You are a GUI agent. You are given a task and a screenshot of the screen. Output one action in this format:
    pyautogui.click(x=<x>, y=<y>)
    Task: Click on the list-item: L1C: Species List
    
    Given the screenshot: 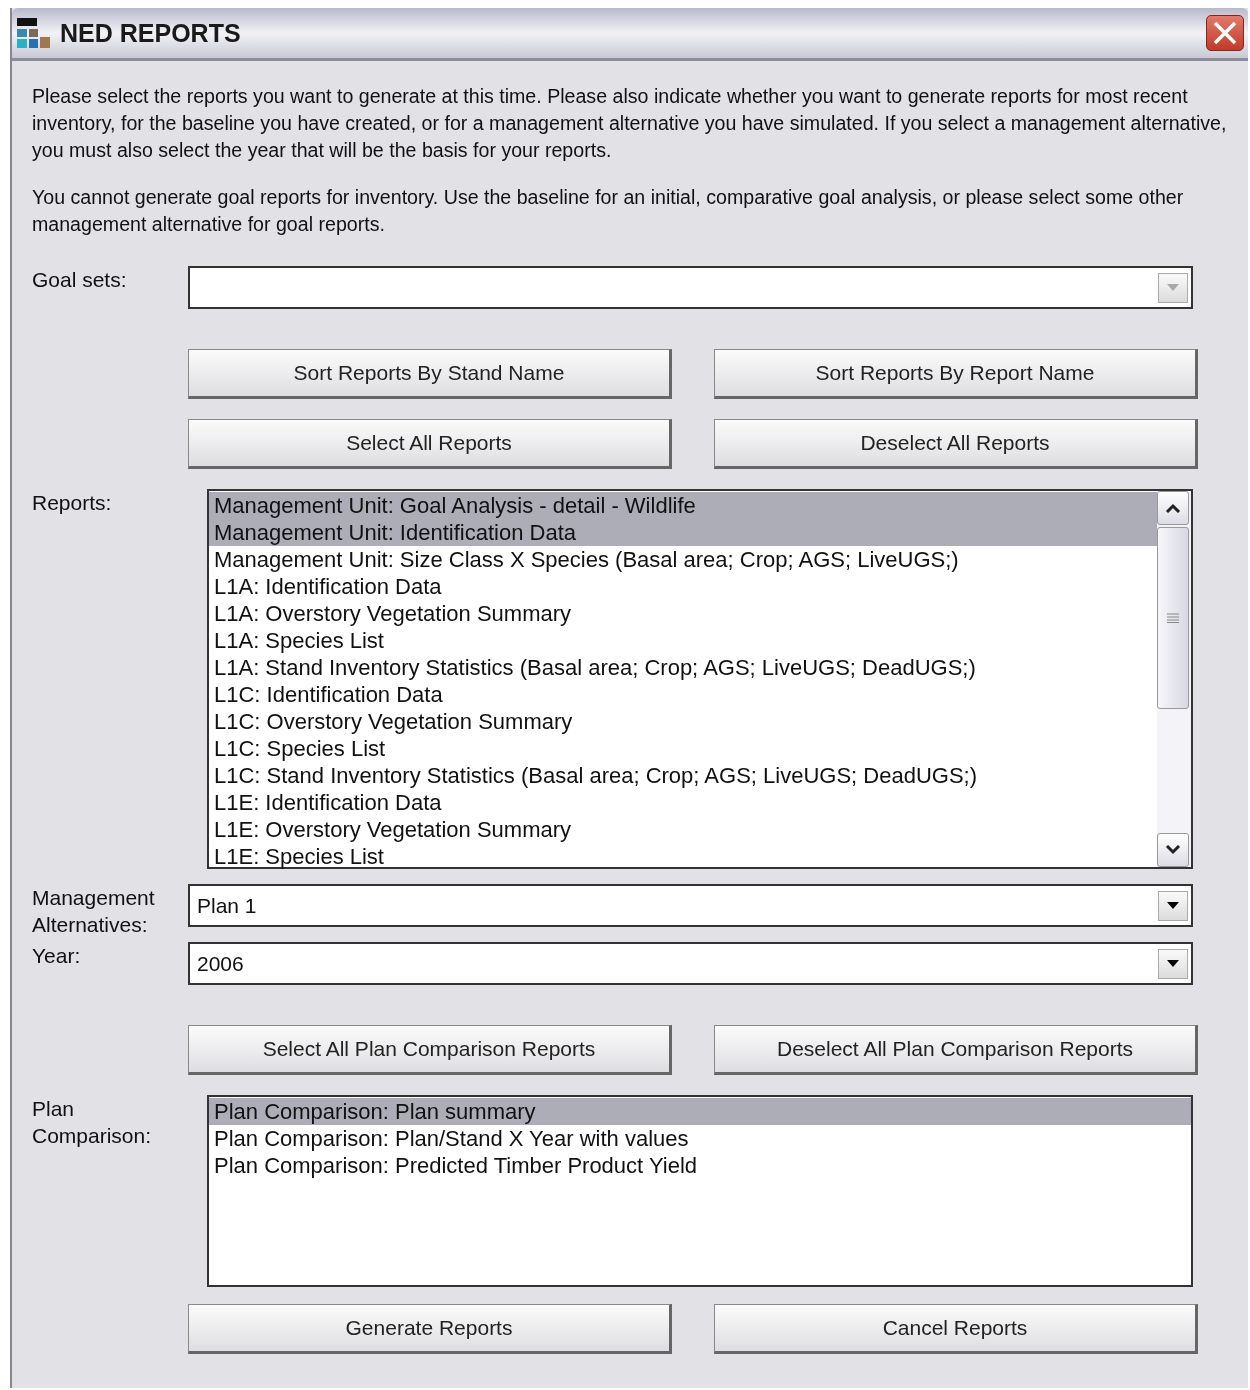 What is the action you would take?
    pyautogui.click(x=683, y=748)
    